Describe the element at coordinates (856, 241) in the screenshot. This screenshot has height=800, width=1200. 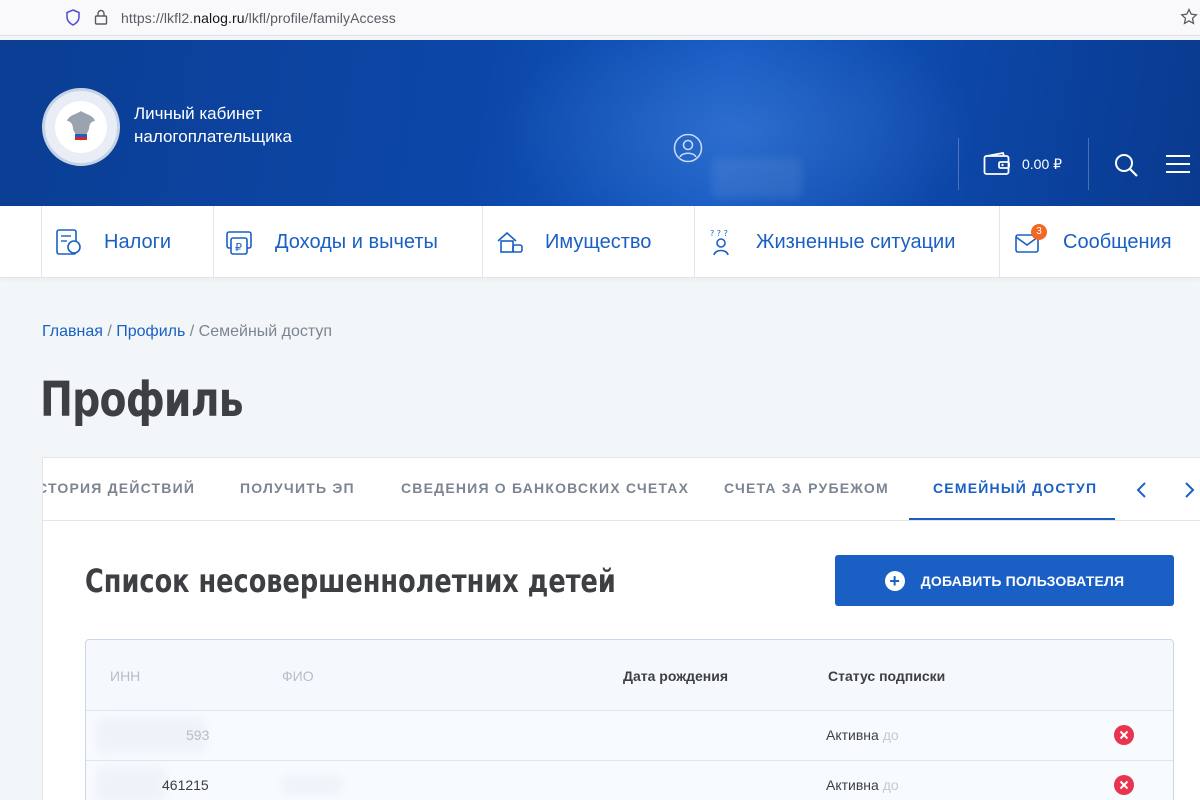
I see `nav-label: Жизненные ситуации` at that location.